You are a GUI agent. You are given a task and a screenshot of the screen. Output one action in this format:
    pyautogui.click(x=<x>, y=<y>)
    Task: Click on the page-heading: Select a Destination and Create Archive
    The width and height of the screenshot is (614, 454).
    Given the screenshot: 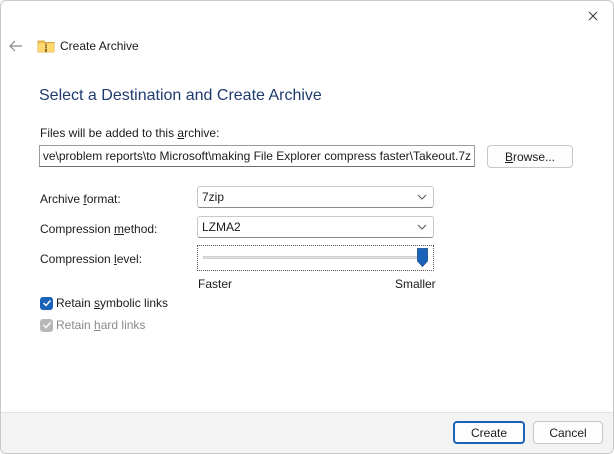 What is the action you would take?
    pyautogui.click(x=180, y=95)
    